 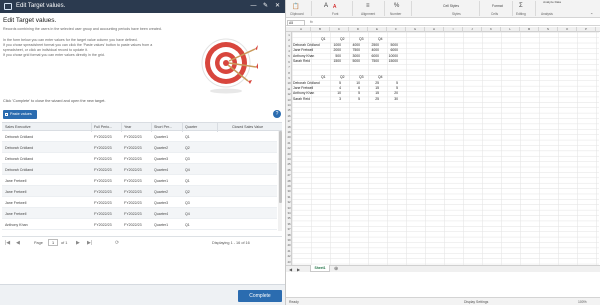 What do you see at coordinates (78, 243) in the screenshot?
I see `next-page-icon: ▶` at bounding box center [78, 243].